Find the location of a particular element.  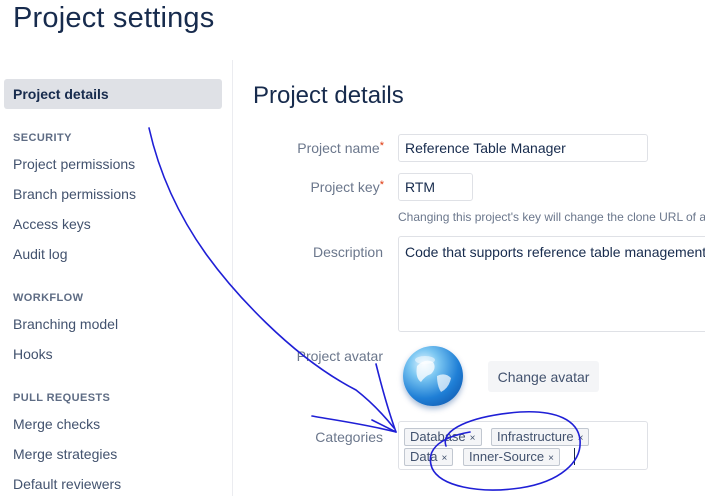

sidebar-item-project-permissions: Project permissions is located at coordinates (74, 164).